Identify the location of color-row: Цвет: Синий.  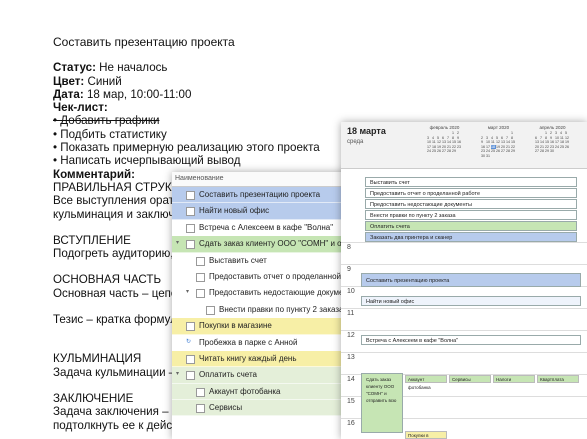
(208, 81).